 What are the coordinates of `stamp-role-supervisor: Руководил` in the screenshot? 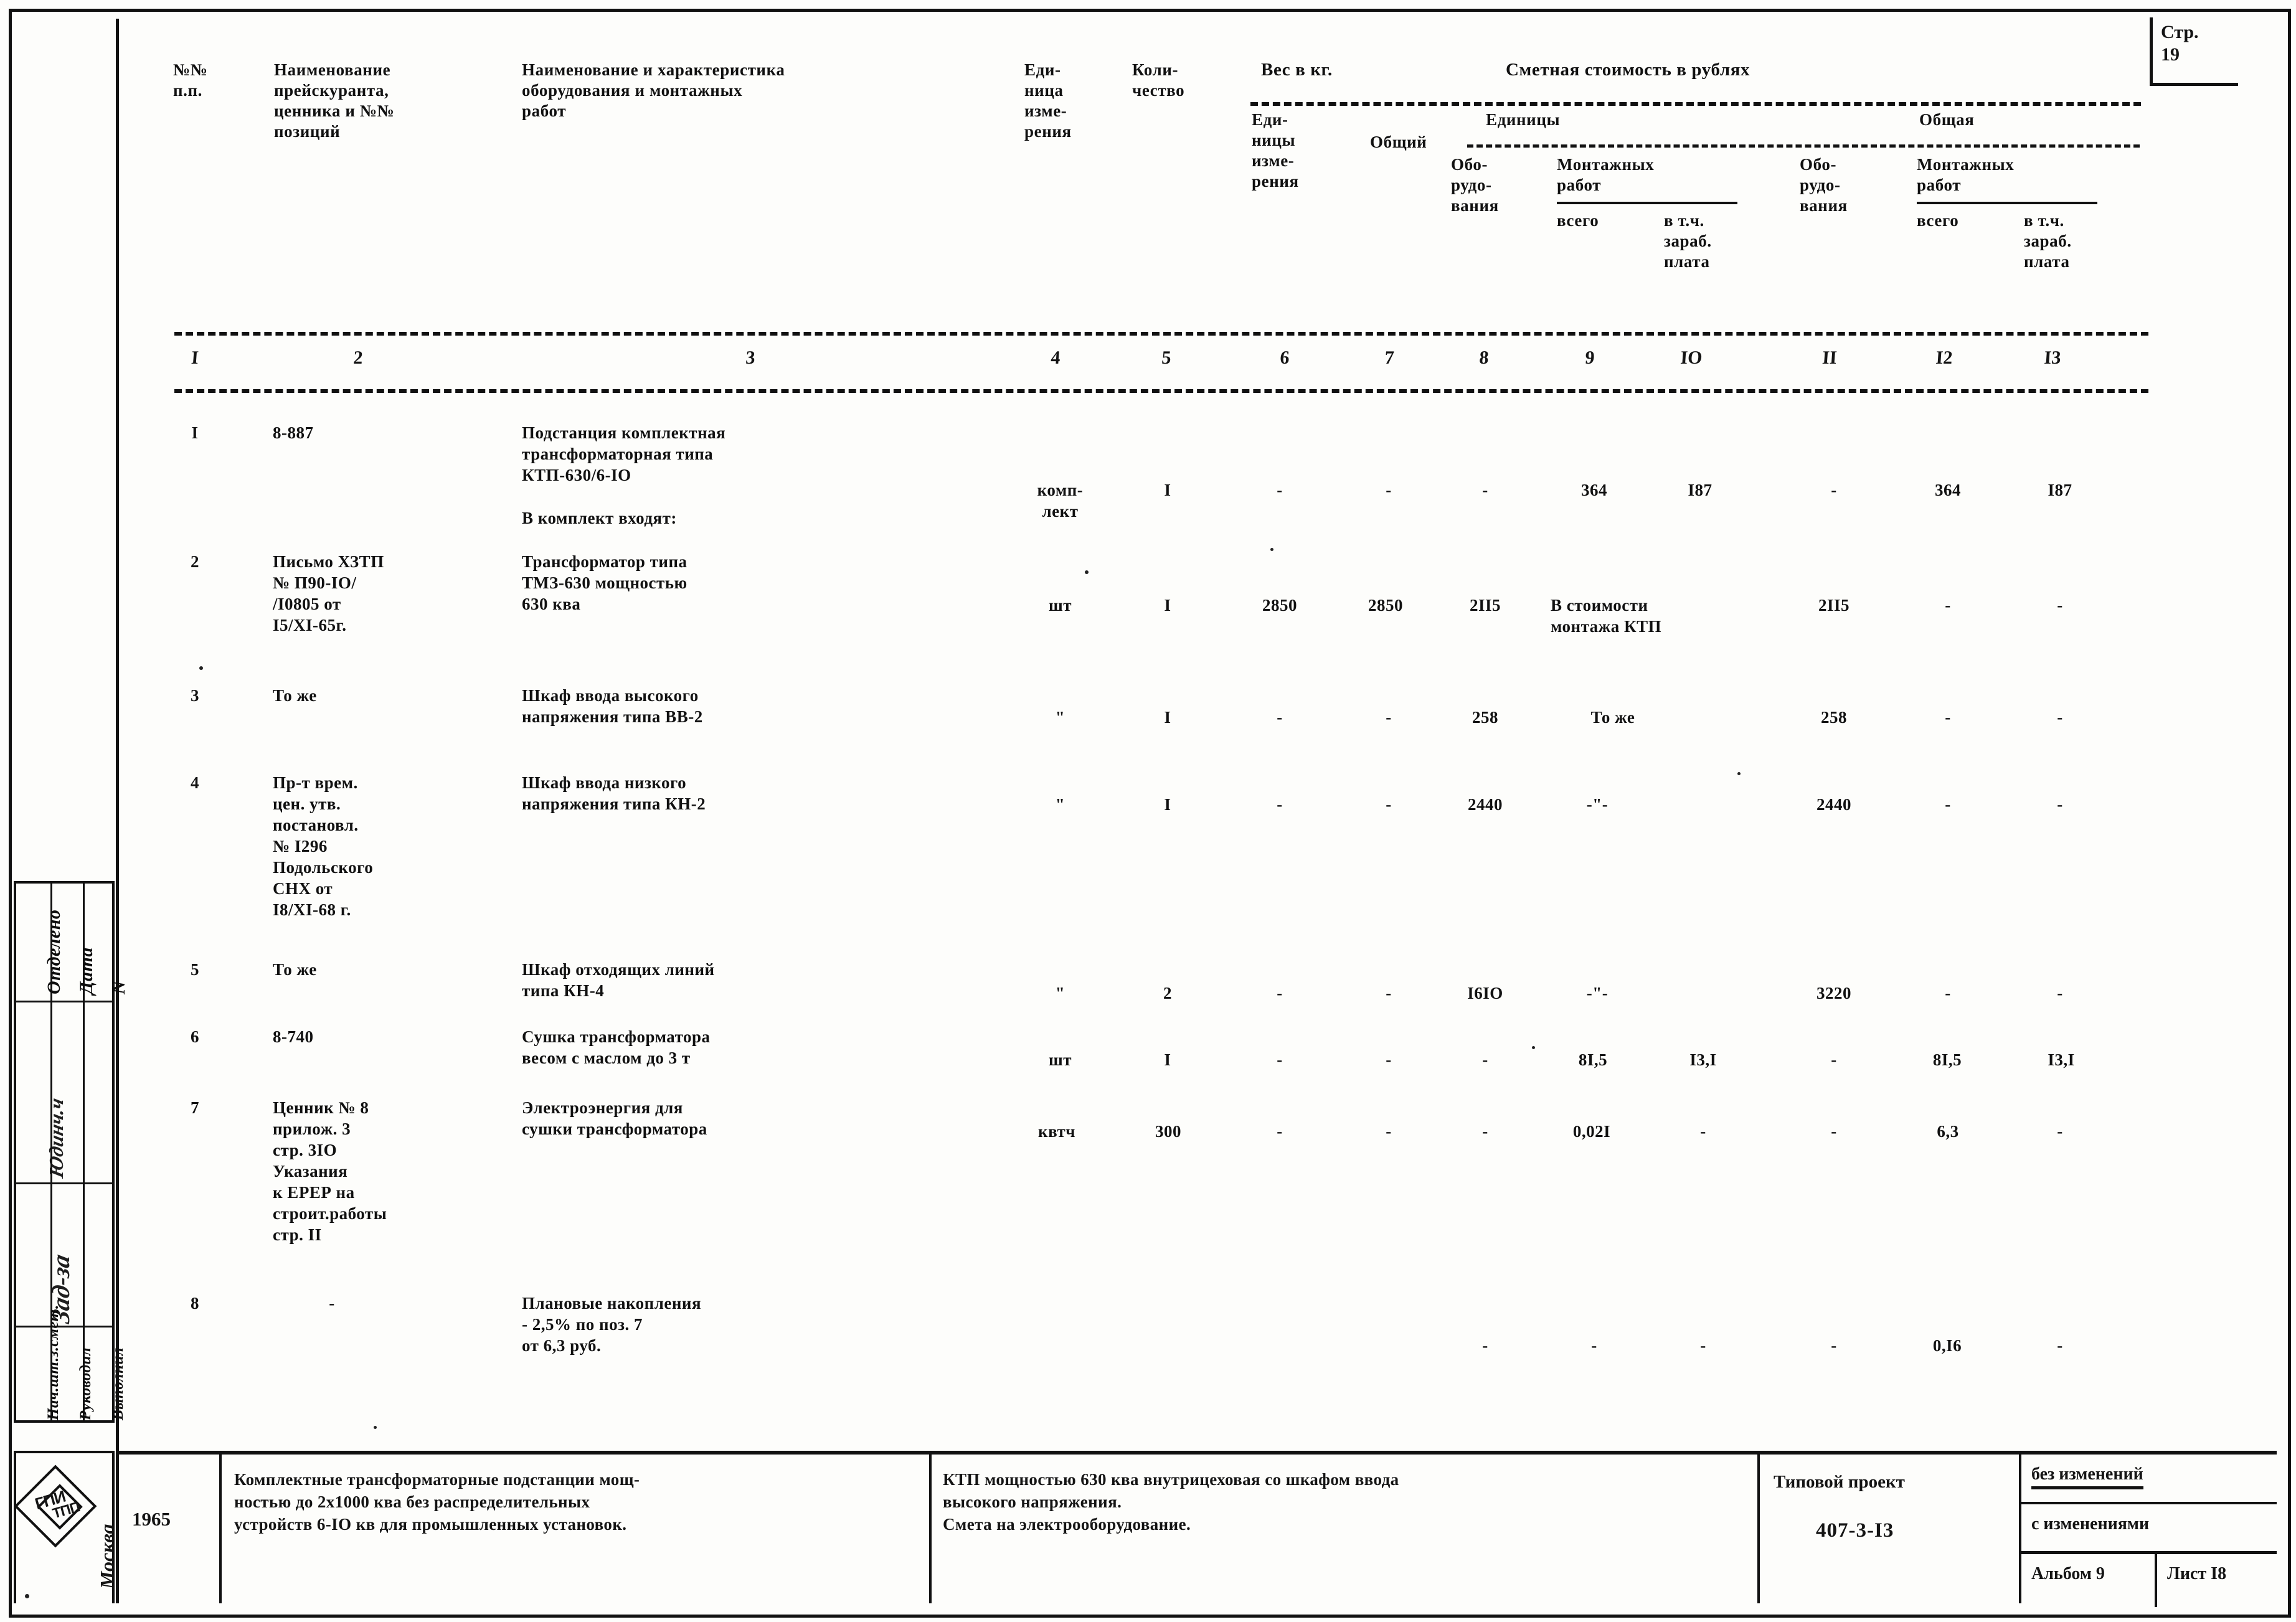 It's located at (85, 1383).